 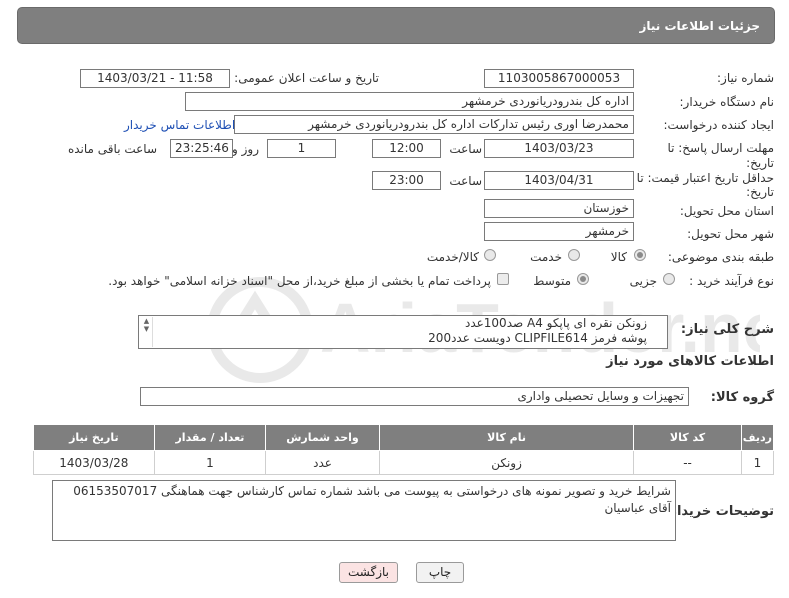 I want to click on remaining-label: ساعت باقی مانده, so click(x=112, y=149).